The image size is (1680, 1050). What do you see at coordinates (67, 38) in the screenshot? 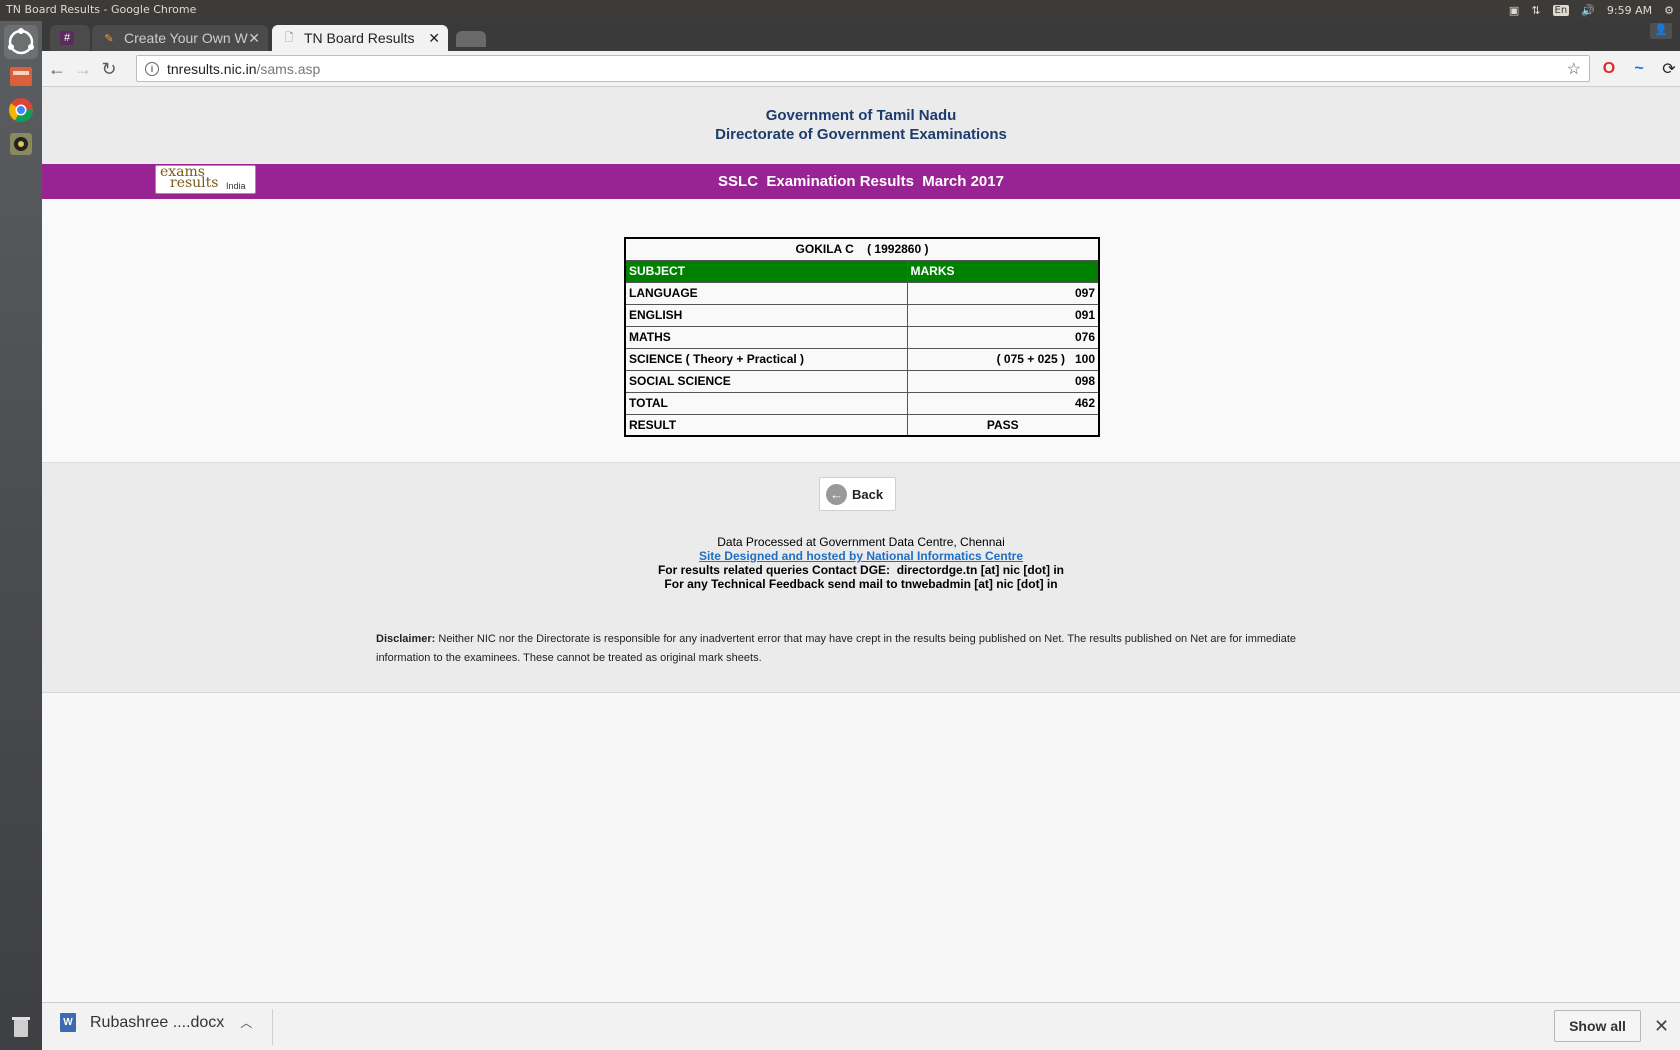
I see `slack-icon: #` at bounding box center [67, 38].